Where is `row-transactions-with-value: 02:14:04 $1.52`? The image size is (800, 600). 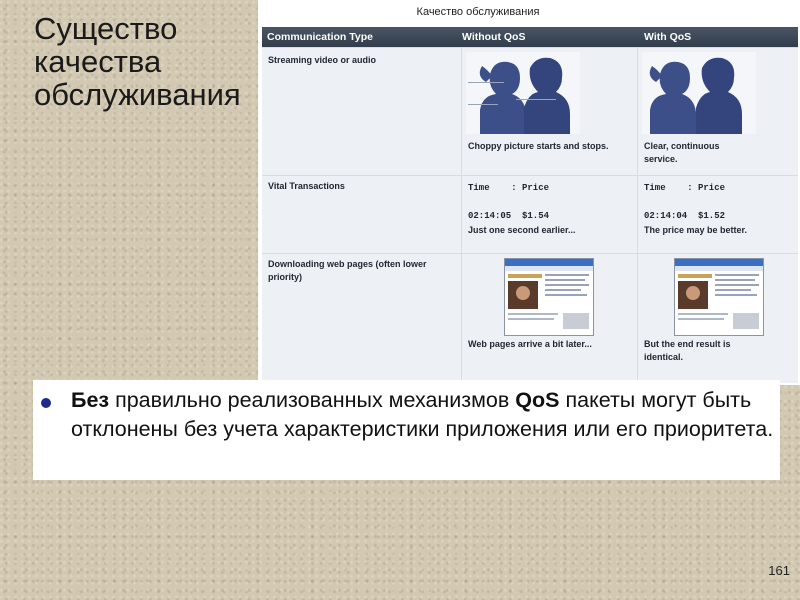
row-transactions-with-value: 02:14:04 $1.52 is located at coordinates (685, 216).